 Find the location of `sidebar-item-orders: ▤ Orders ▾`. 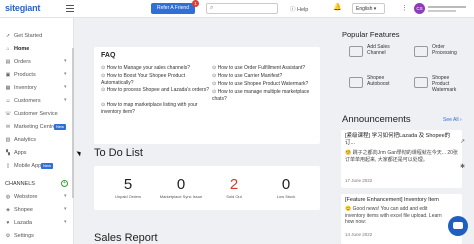

sidebar-item-orders: ▤ Orders ▾ is located at coordinates (37, 62).